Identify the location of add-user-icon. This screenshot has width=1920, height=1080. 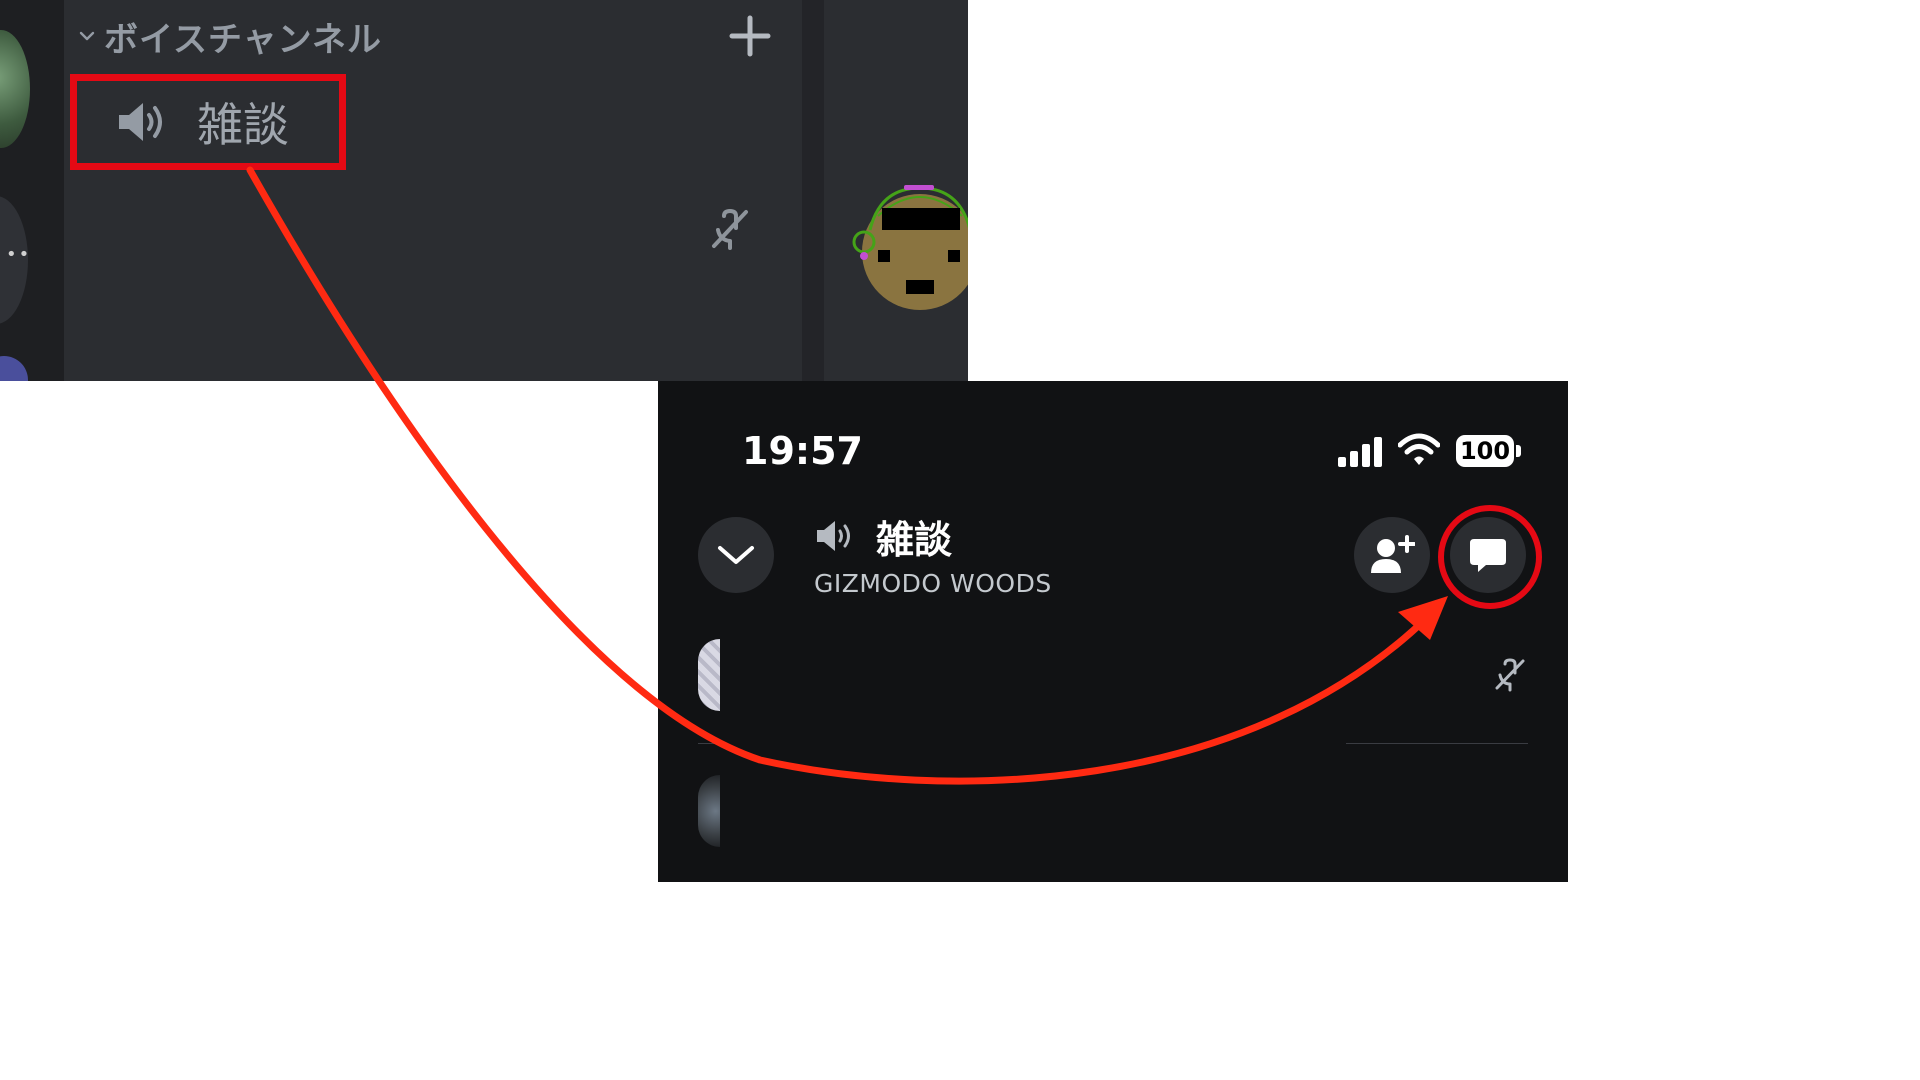
(1393, 554).